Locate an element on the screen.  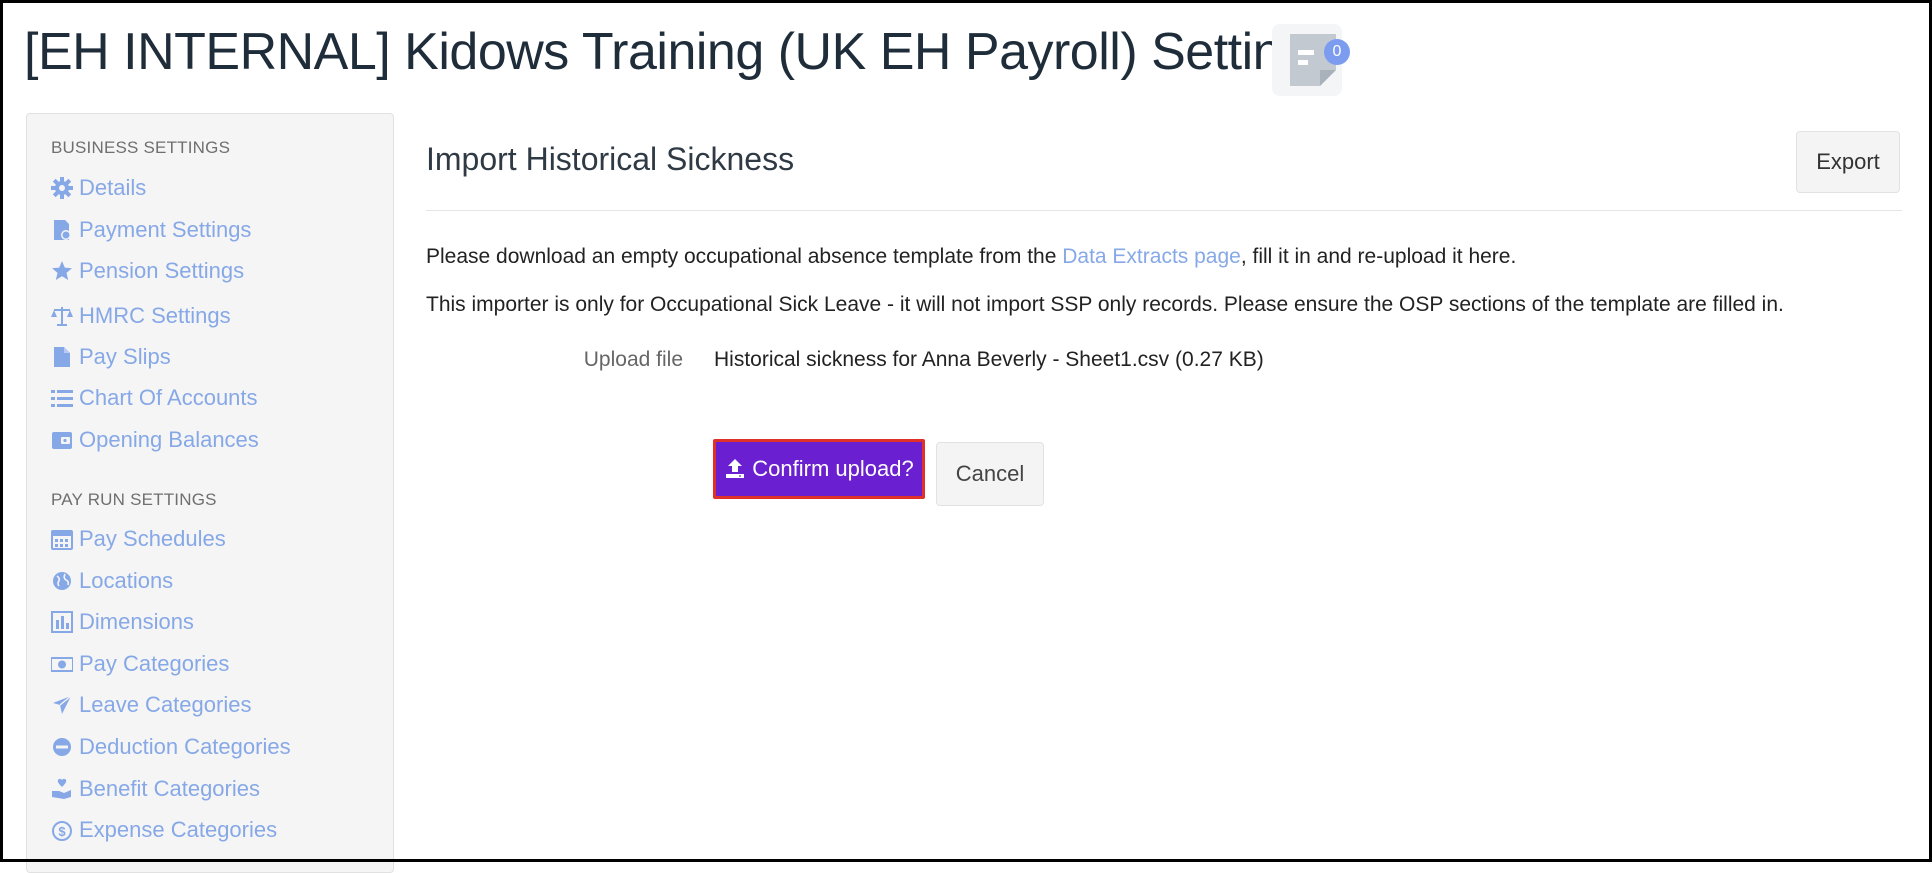
money-icon is located at coordinates (62, 664).